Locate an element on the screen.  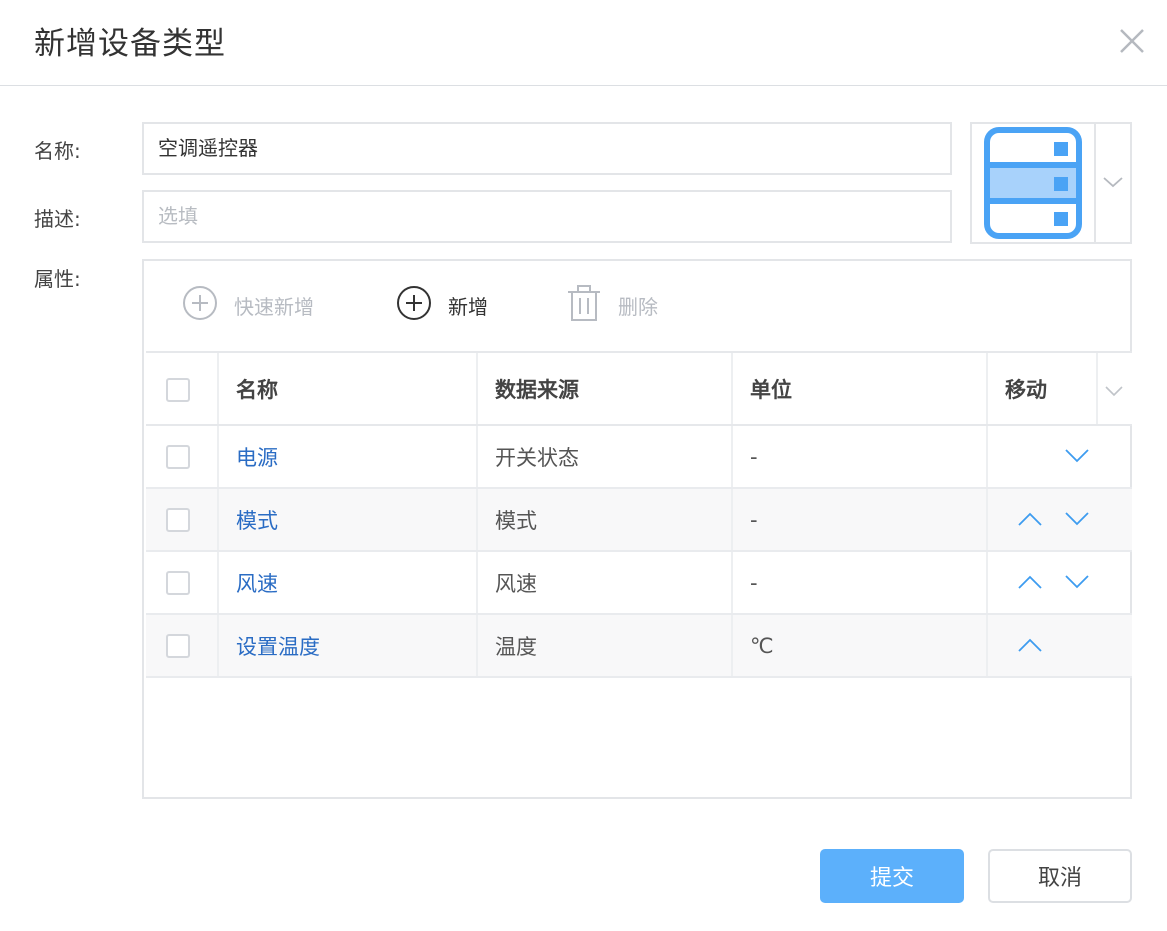
trash-icon is located at coordinates (584, 305).